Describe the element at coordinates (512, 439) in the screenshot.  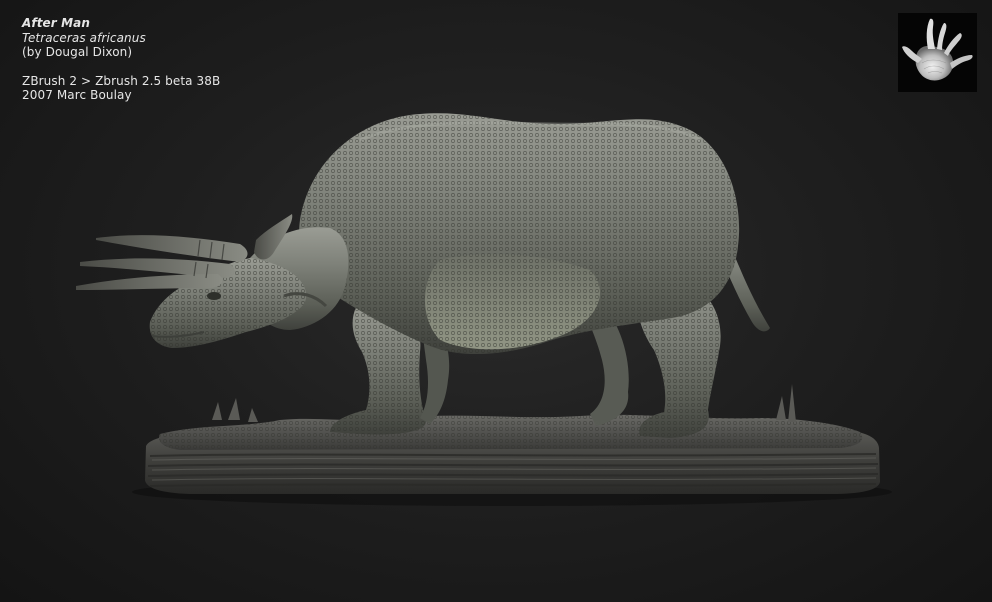
I see `ground-base` at that location.